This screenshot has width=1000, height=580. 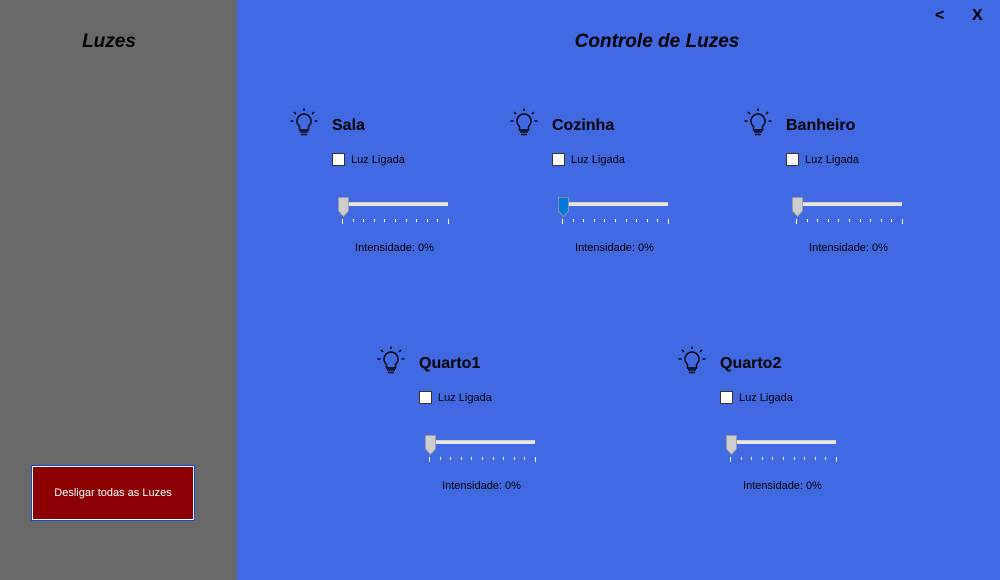 I want to click on close-button: X, so click(x=977, y=16).